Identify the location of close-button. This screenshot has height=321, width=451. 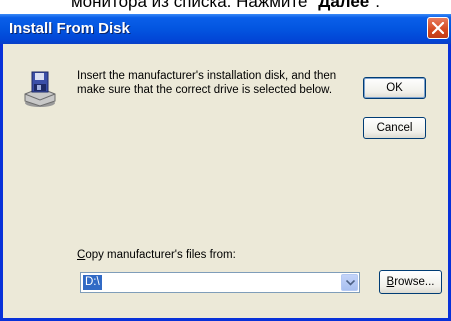
(438, 28).